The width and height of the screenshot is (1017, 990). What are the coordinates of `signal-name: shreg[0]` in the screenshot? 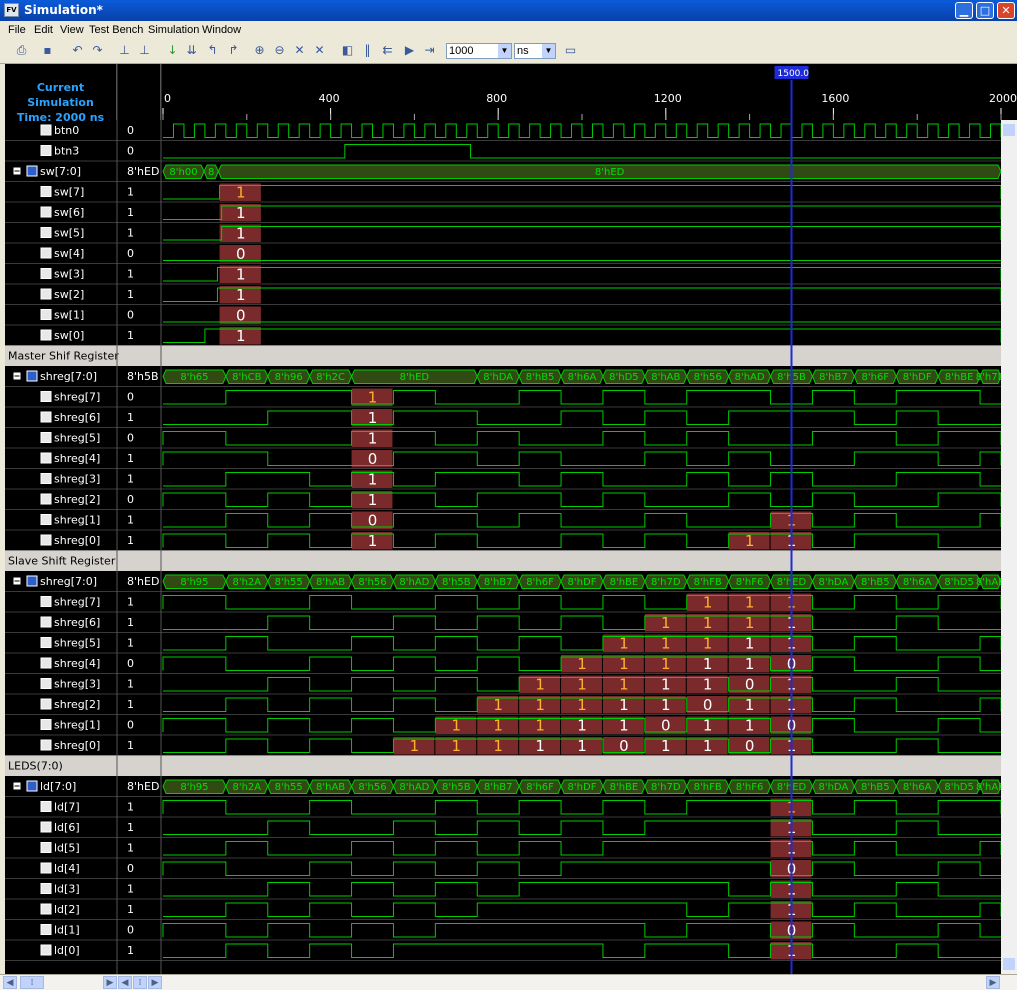 It's located at (77, 540).